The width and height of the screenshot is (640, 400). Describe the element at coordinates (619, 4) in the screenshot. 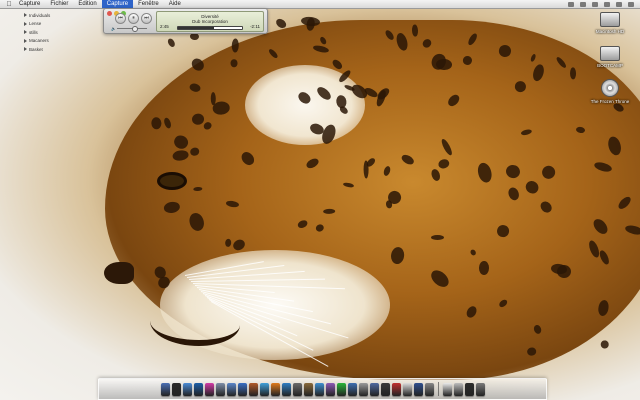

I see `clock-icon` at that location.